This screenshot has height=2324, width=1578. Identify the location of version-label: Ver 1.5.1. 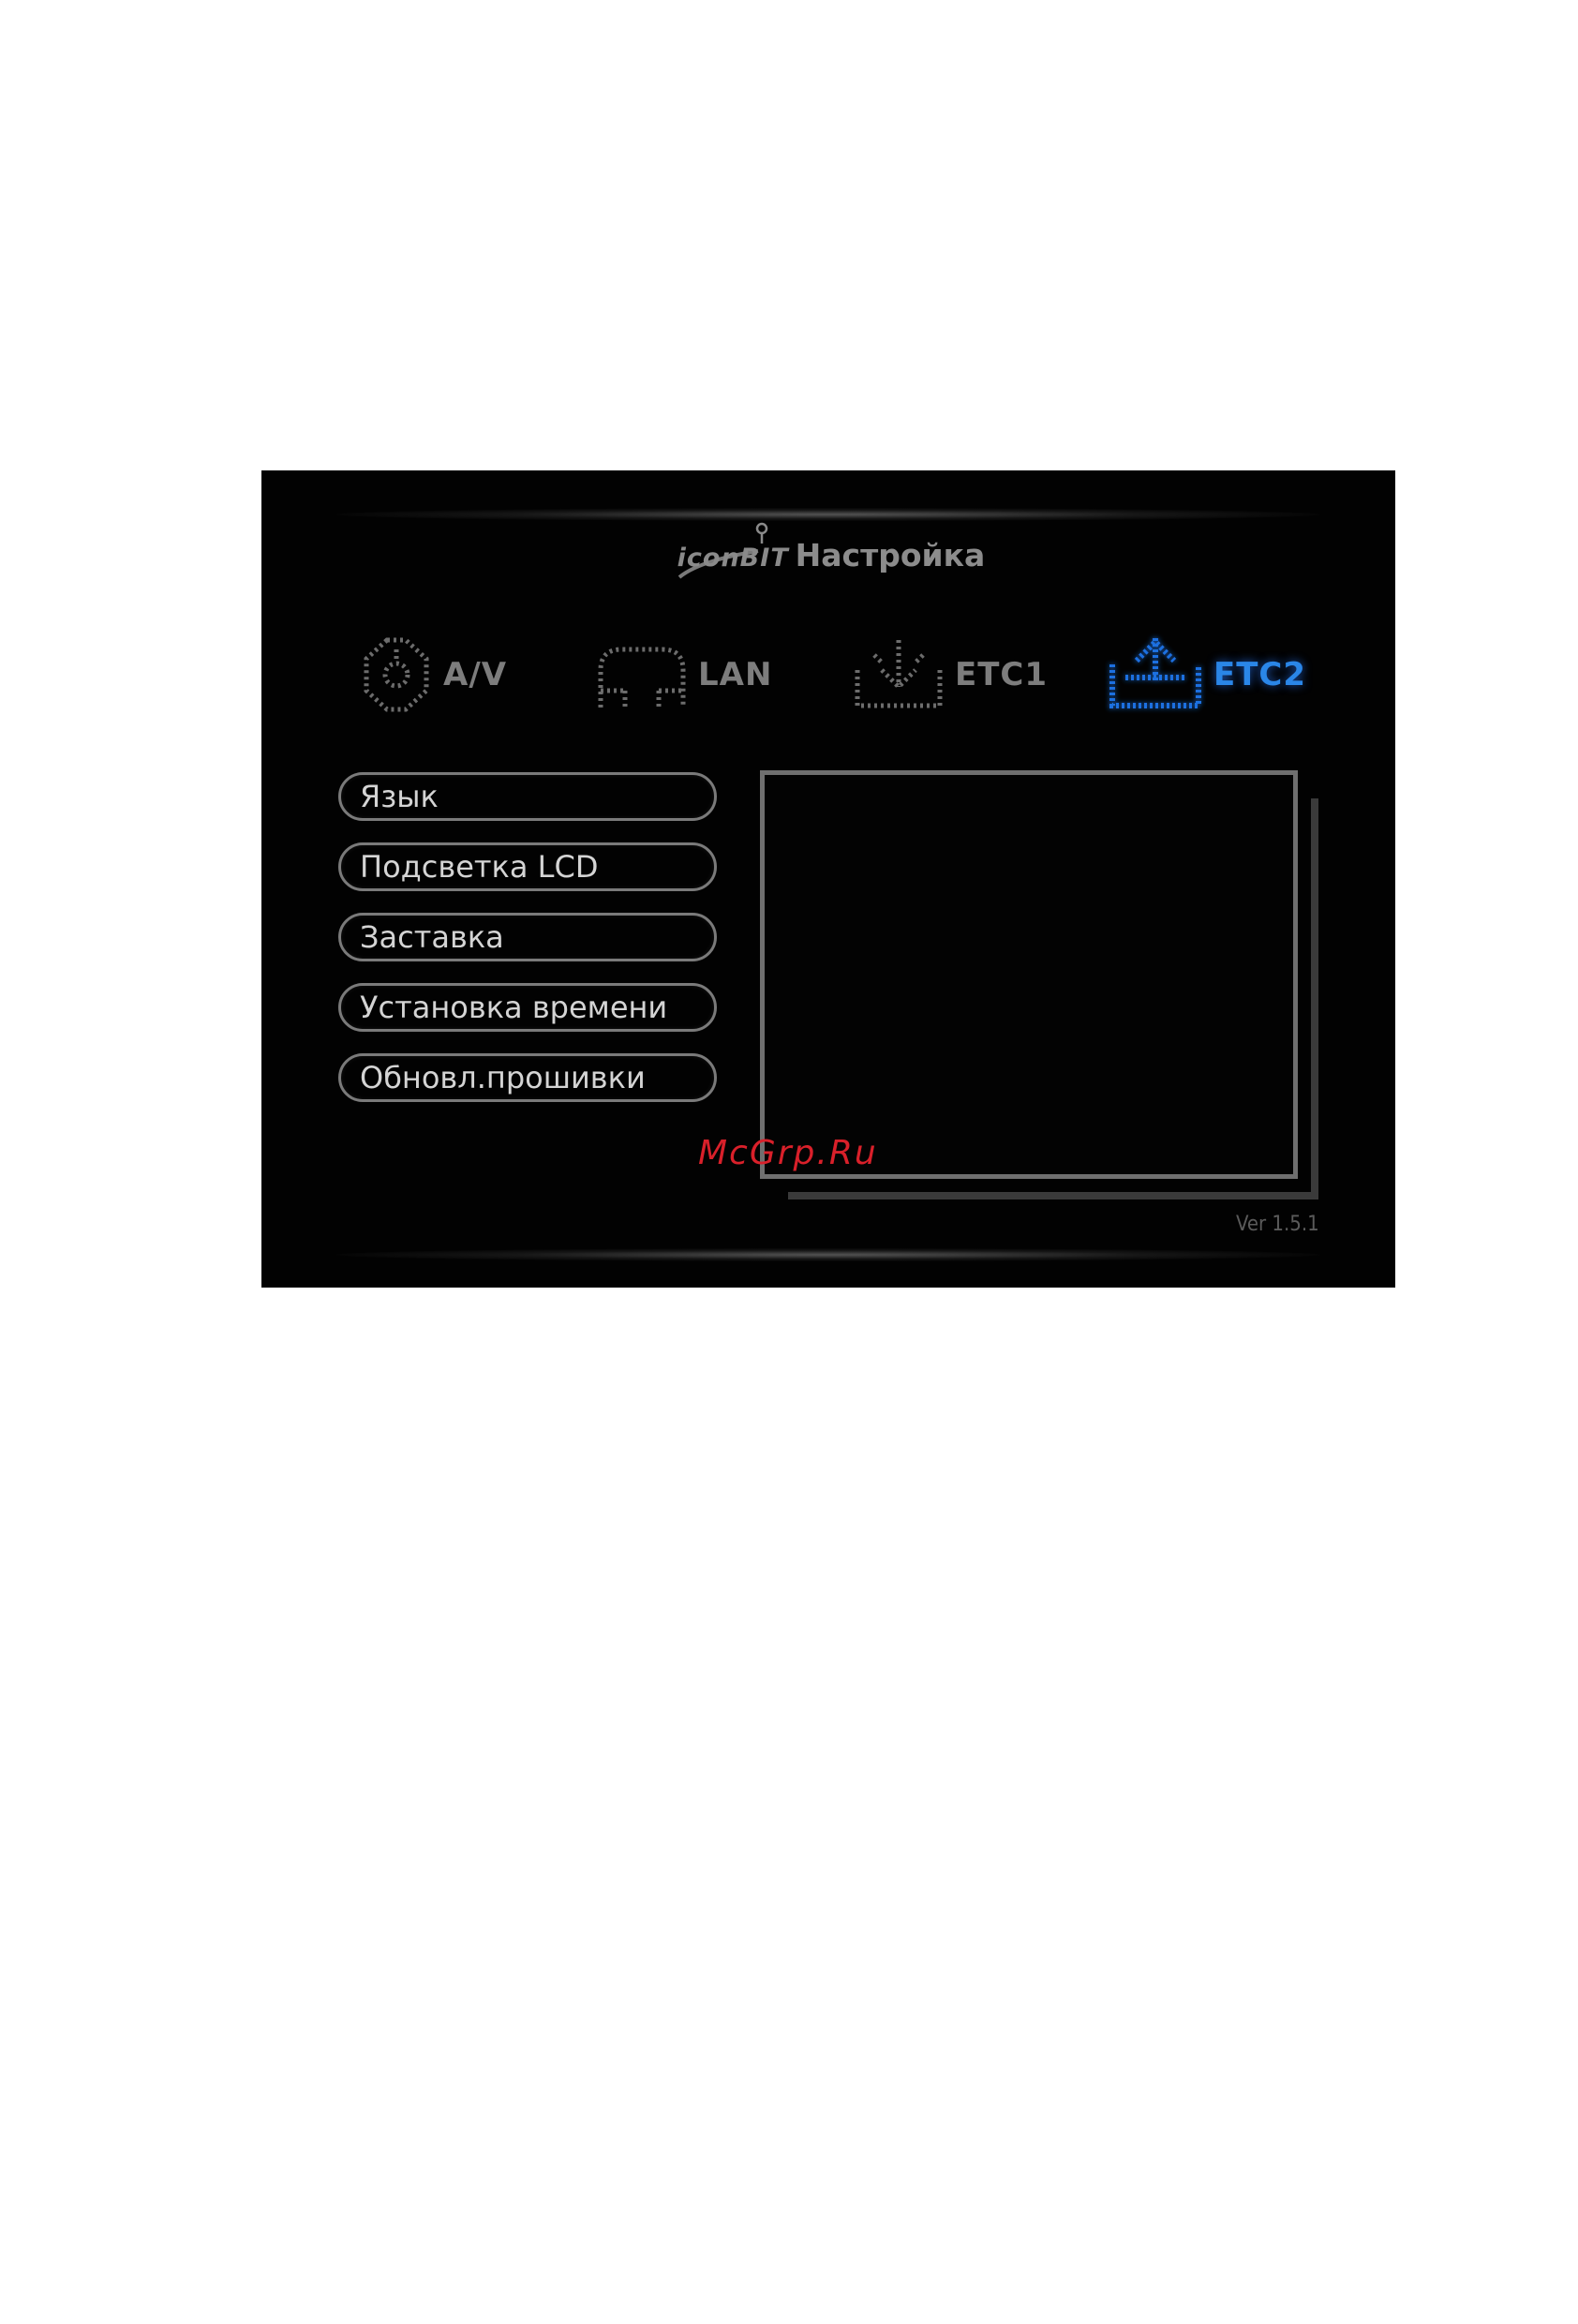
(1278, 1224).